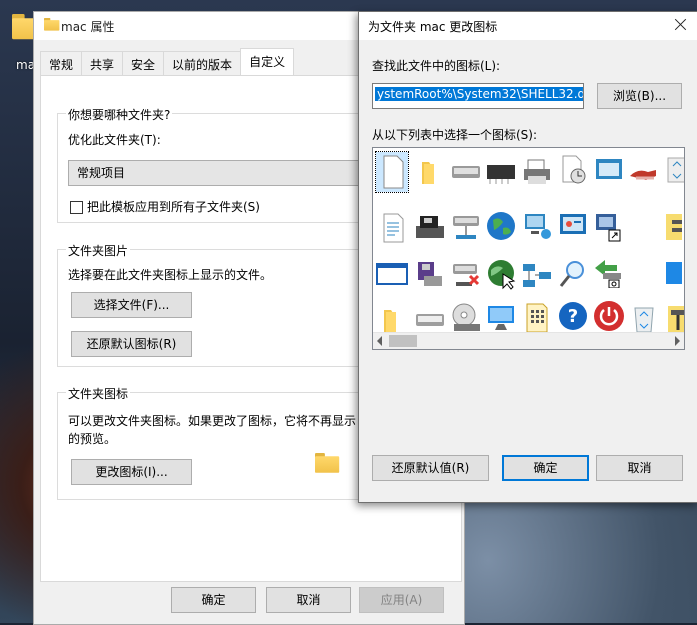  Describe the element at coordinates (537, 274) in the screenshot. I see `network-icon` at that location.